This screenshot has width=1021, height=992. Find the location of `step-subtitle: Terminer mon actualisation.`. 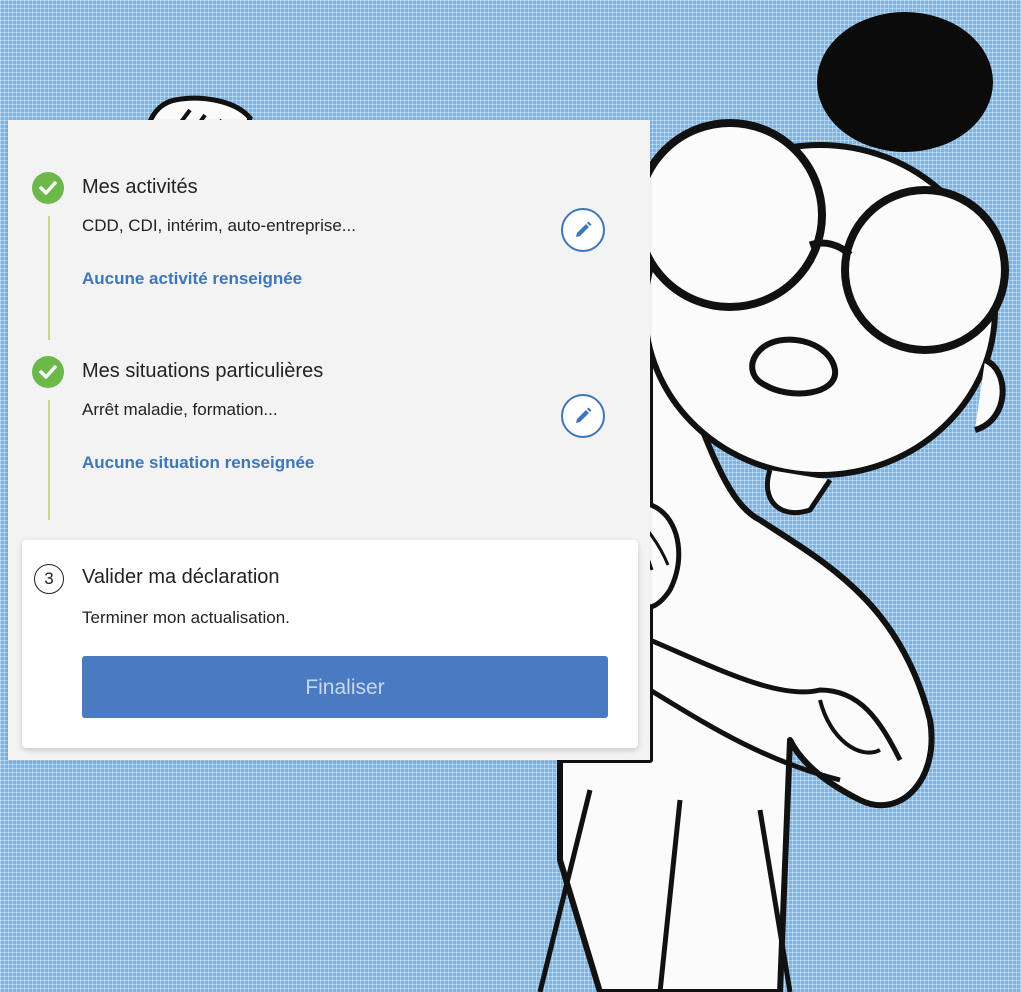

step-subtitle: Terminer mon actualisation. is located at coordinates (186, 617).